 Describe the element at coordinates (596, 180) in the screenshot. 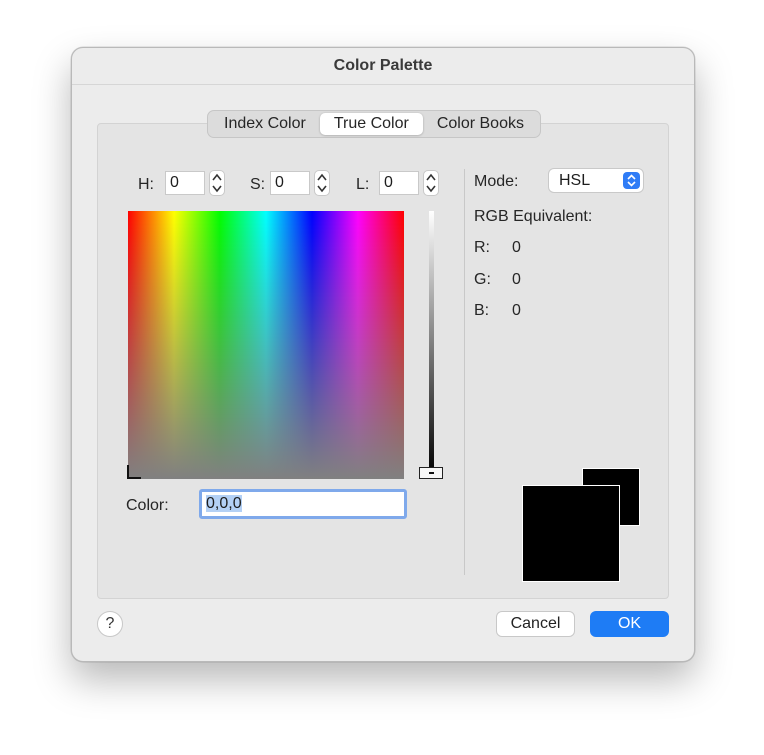

I see `mode-select: HSL` at that location.